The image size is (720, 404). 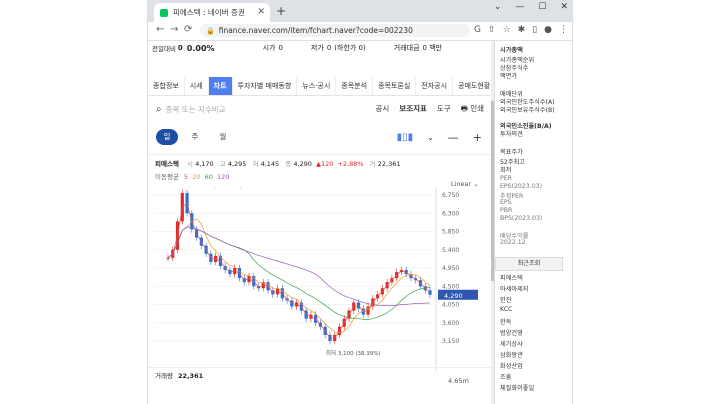 I want to click on candle-body, so click(x=168, y=258).